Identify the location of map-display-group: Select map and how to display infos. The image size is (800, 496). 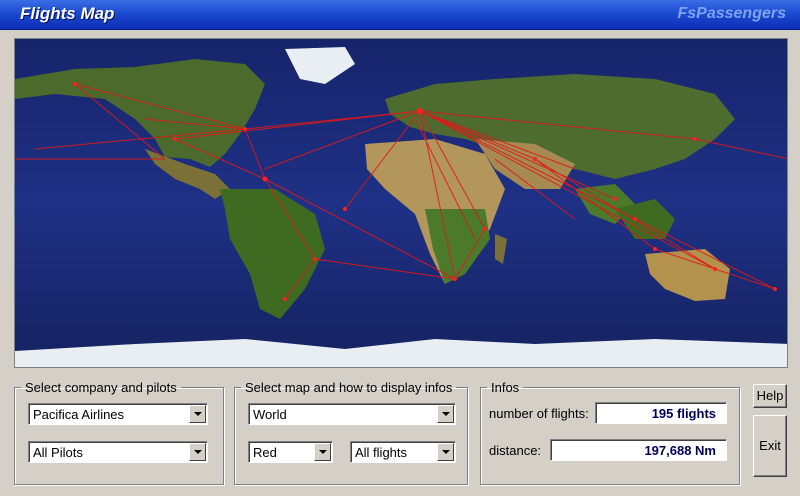
(351, 432).